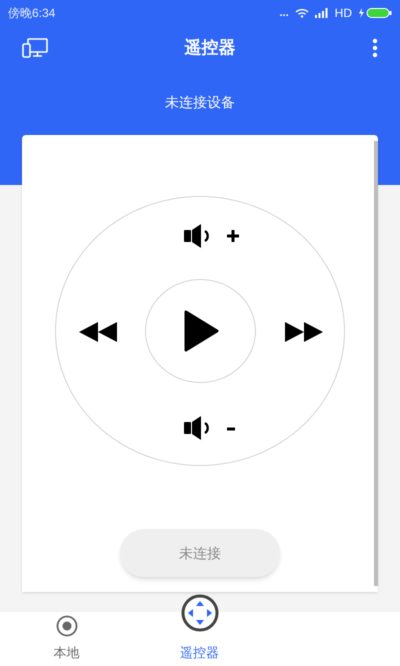 The image size is (400, 666). I want to click on nav-tab: 本地, so click(66, 629).